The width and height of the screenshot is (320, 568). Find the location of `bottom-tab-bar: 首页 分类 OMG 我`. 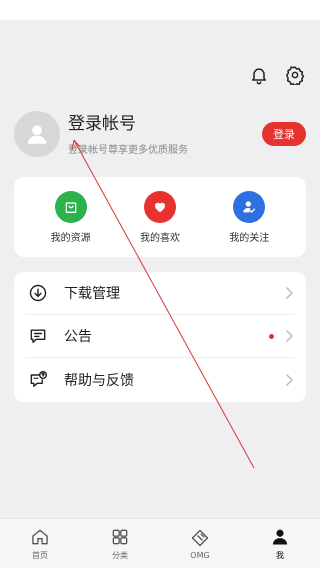

bottom-tab-bar: 首页 分类 OMG 我 is located at coordinates (160, 543).